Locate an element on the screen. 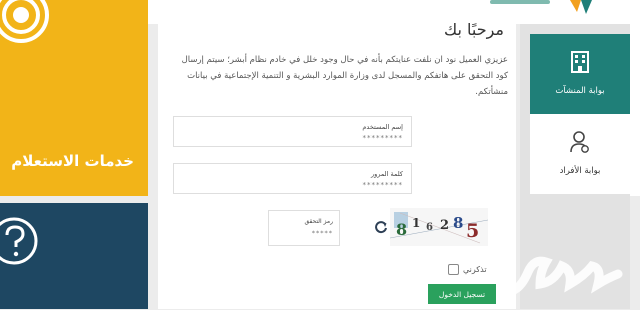  help-tile is located at coordinates (74, 256).